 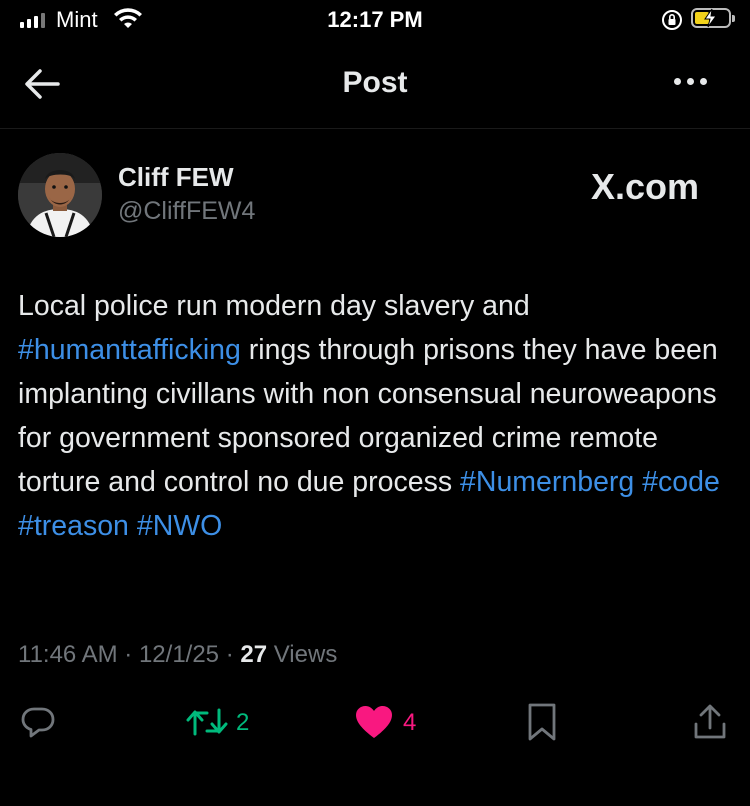 What do you see at coordinates (374, 722) in the screenshot?
I see `heart-icon` at bounding box center [374, 722].